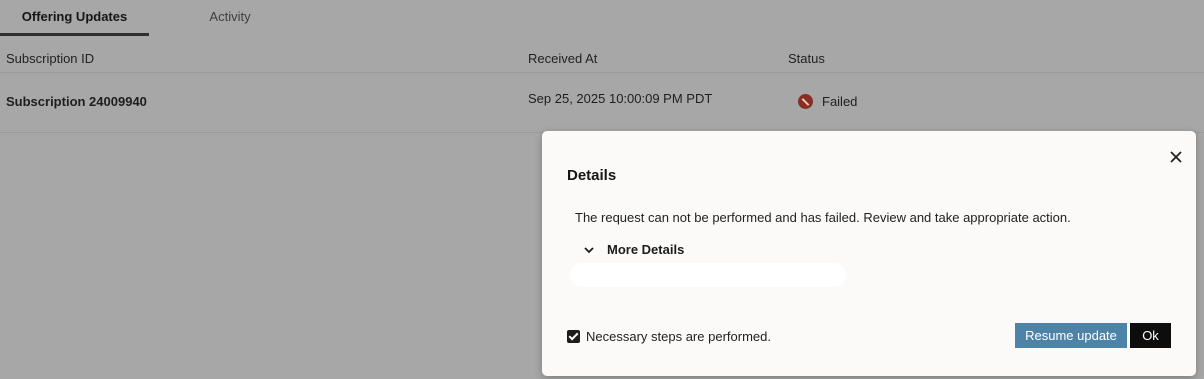 This screenshot has width=1204, height=379. I want to click on close-icon-glyph, so click(1176, 157).